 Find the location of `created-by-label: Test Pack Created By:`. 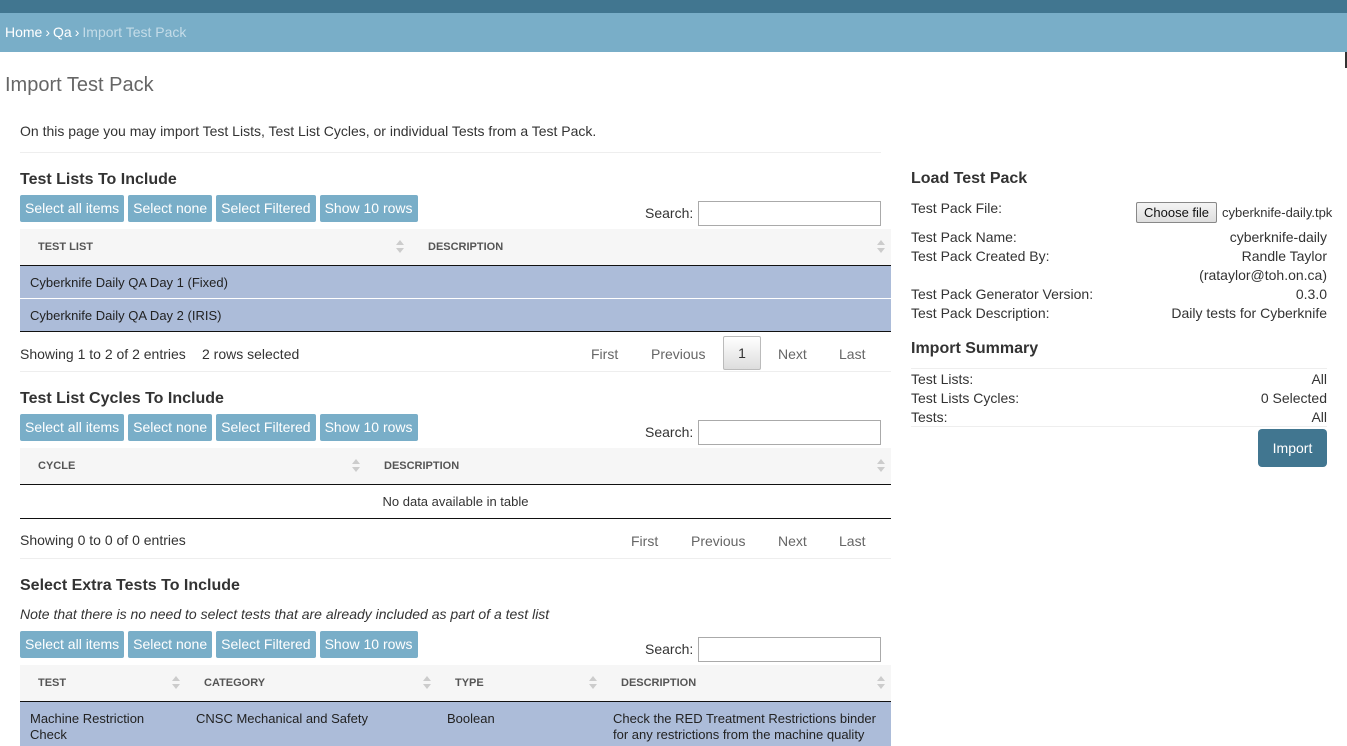

created-by-label: Test Pack Created By: is located at coordinates (980, 256).